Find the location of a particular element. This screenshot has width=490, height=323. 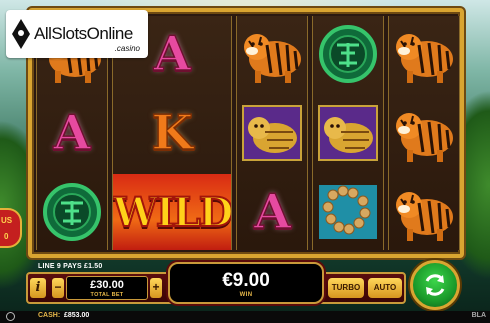

reel-3: A is located at coordinates (272, 133).